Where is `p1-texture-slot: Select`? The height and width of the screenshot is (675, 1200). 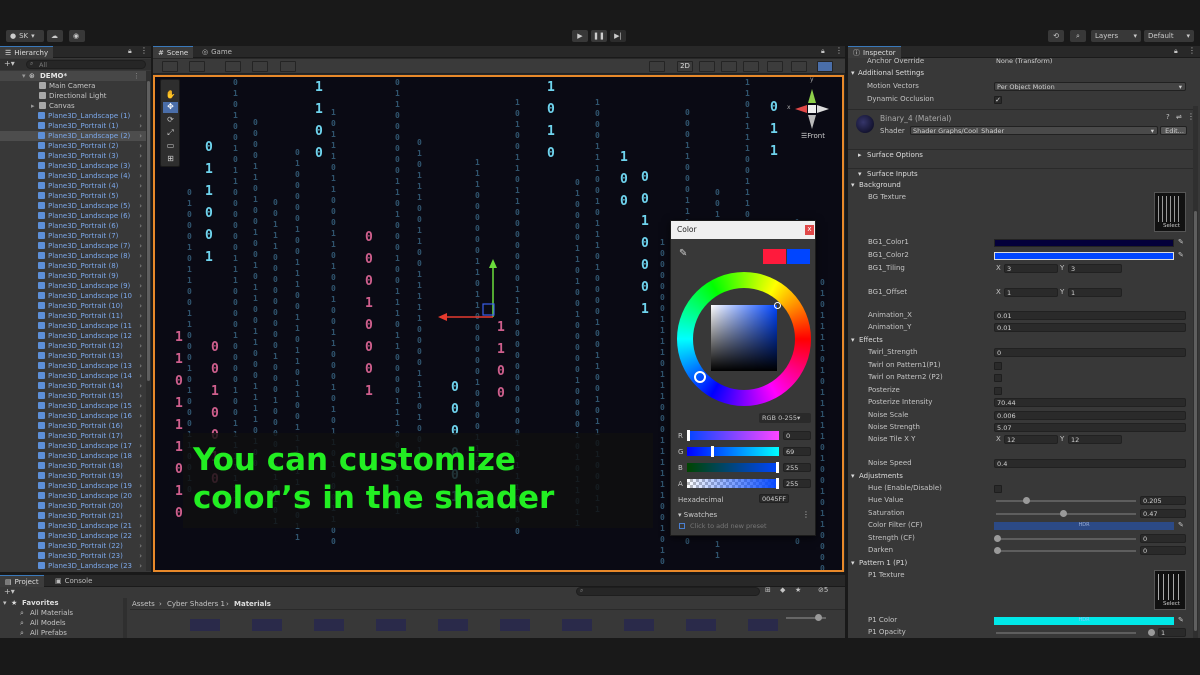
p1-texture-slot: Select is located at coordinates (1170, 590).